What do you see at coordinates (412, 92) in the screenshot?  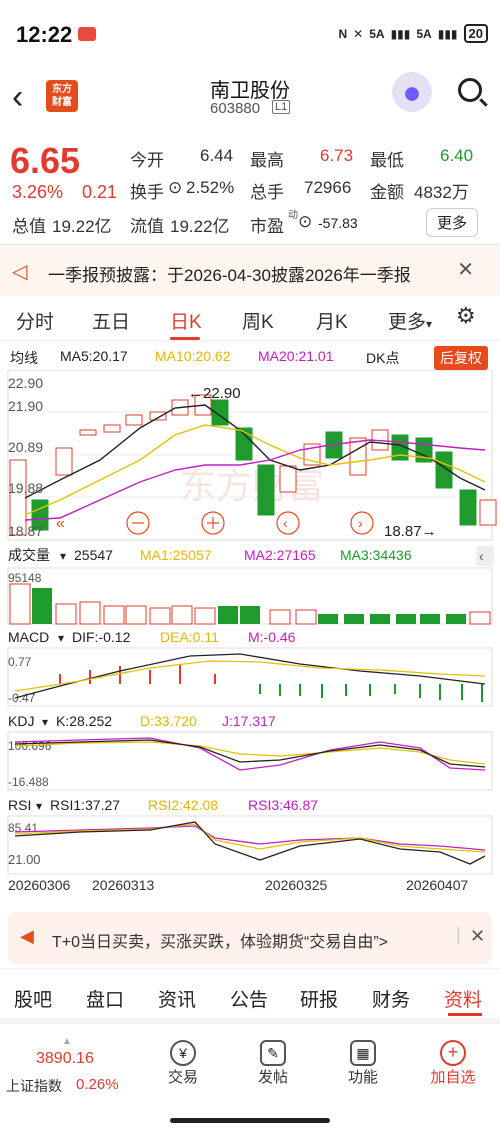 I see `assistant-robot-icon` at bounding box center [412, 92].